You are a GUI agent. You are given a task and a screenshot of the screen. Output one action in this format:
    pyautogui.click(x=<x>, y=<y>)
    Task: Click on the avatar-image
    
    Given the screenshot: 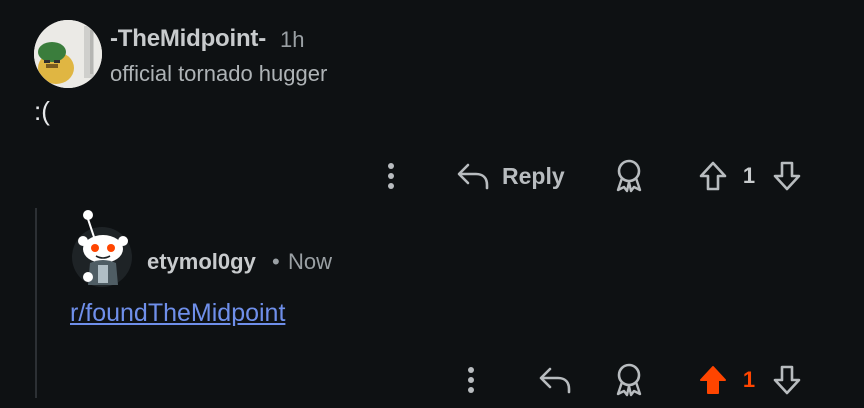 What is the action you would take?
    pyautogui.click(x=68, y=54)
    